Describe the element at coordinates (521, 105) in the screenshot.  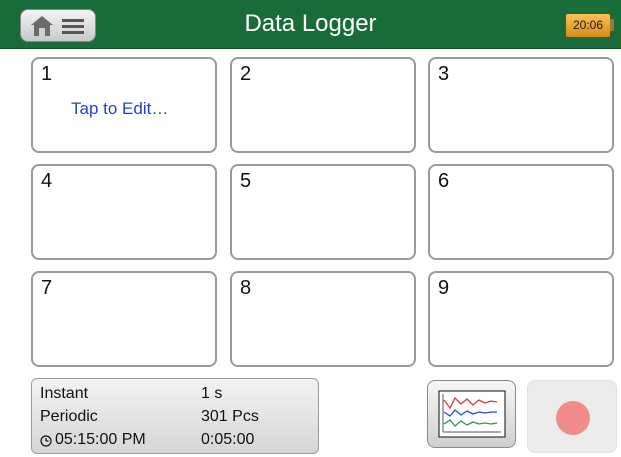
I see `channel-3-tile: 3` at that location.